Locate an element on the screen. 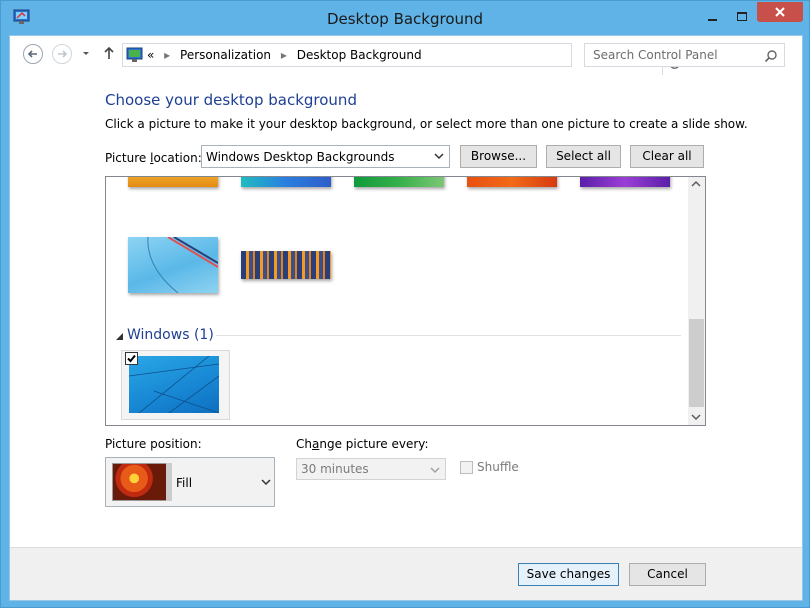 The image size is (810, 608). address-bar: « ▸ Personalization ▸ Desktop Background is located at coordinates (401, 59).